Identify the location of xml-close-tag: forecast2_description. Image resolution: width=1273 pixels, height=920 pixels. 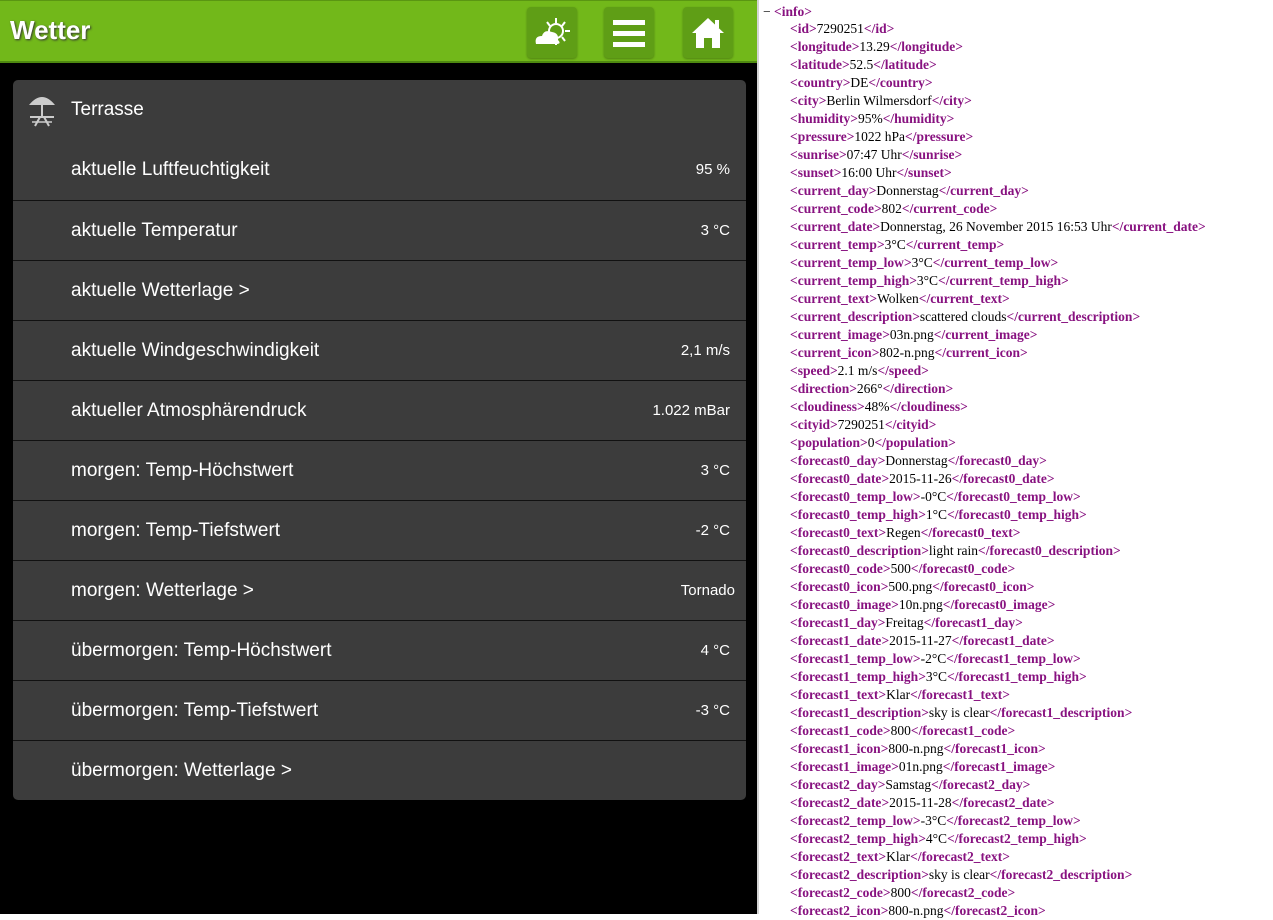
(1063, 874).